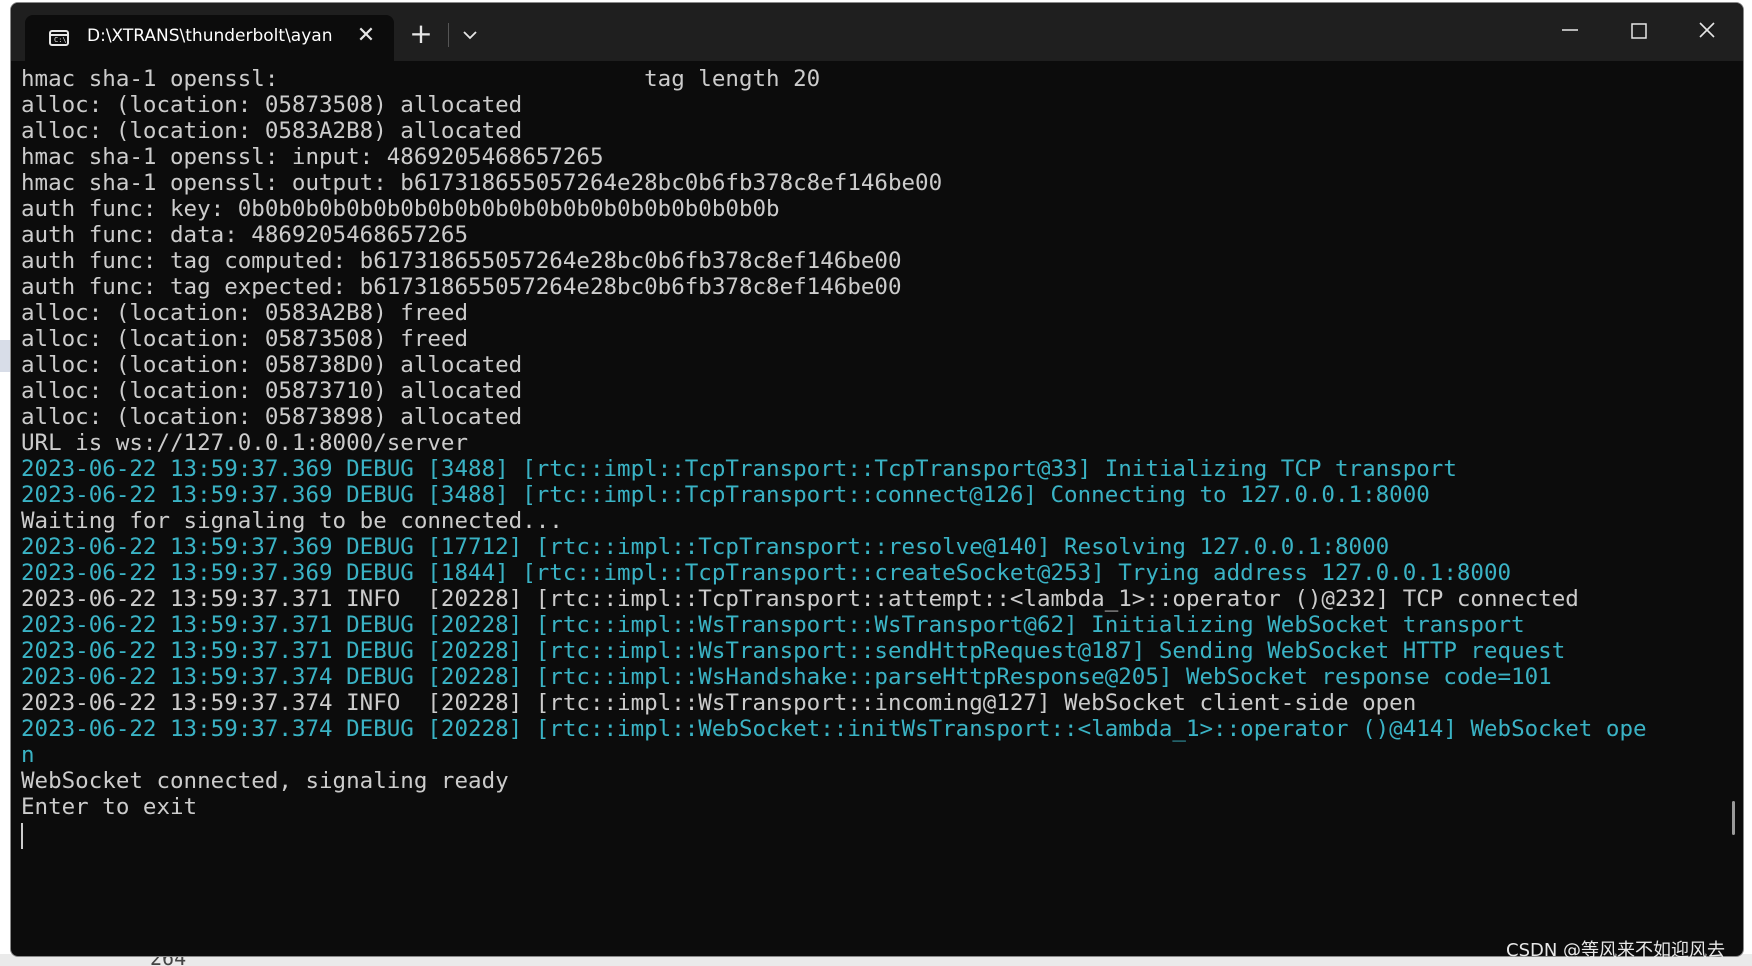 The height and width of the screenshot is (966, 1752). What do you see at coordinates (1733, 818) in the screenshot?
I see `scrollbar` at bounding box center [1733, 818].